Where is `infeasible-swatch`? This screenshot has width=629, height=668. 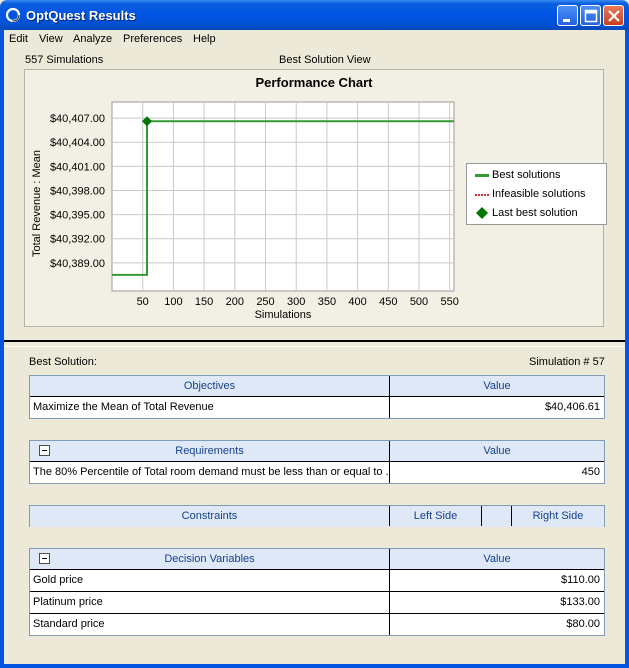
infeasible-swatch is located at coordinates (482, 195).